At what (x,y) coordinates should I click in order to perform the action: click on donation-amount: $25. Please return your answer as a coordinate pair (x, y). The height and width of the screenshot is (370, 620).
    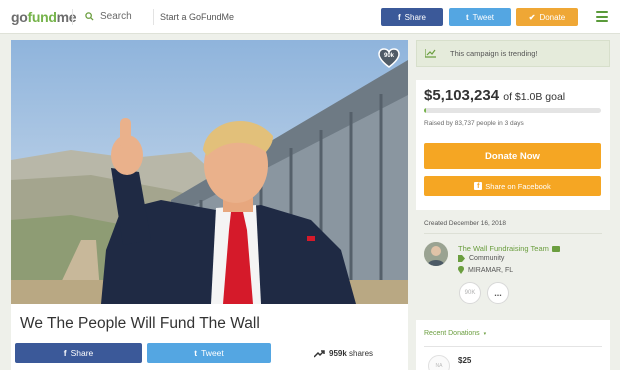
    Looking at the image, I should click on (465, 360).